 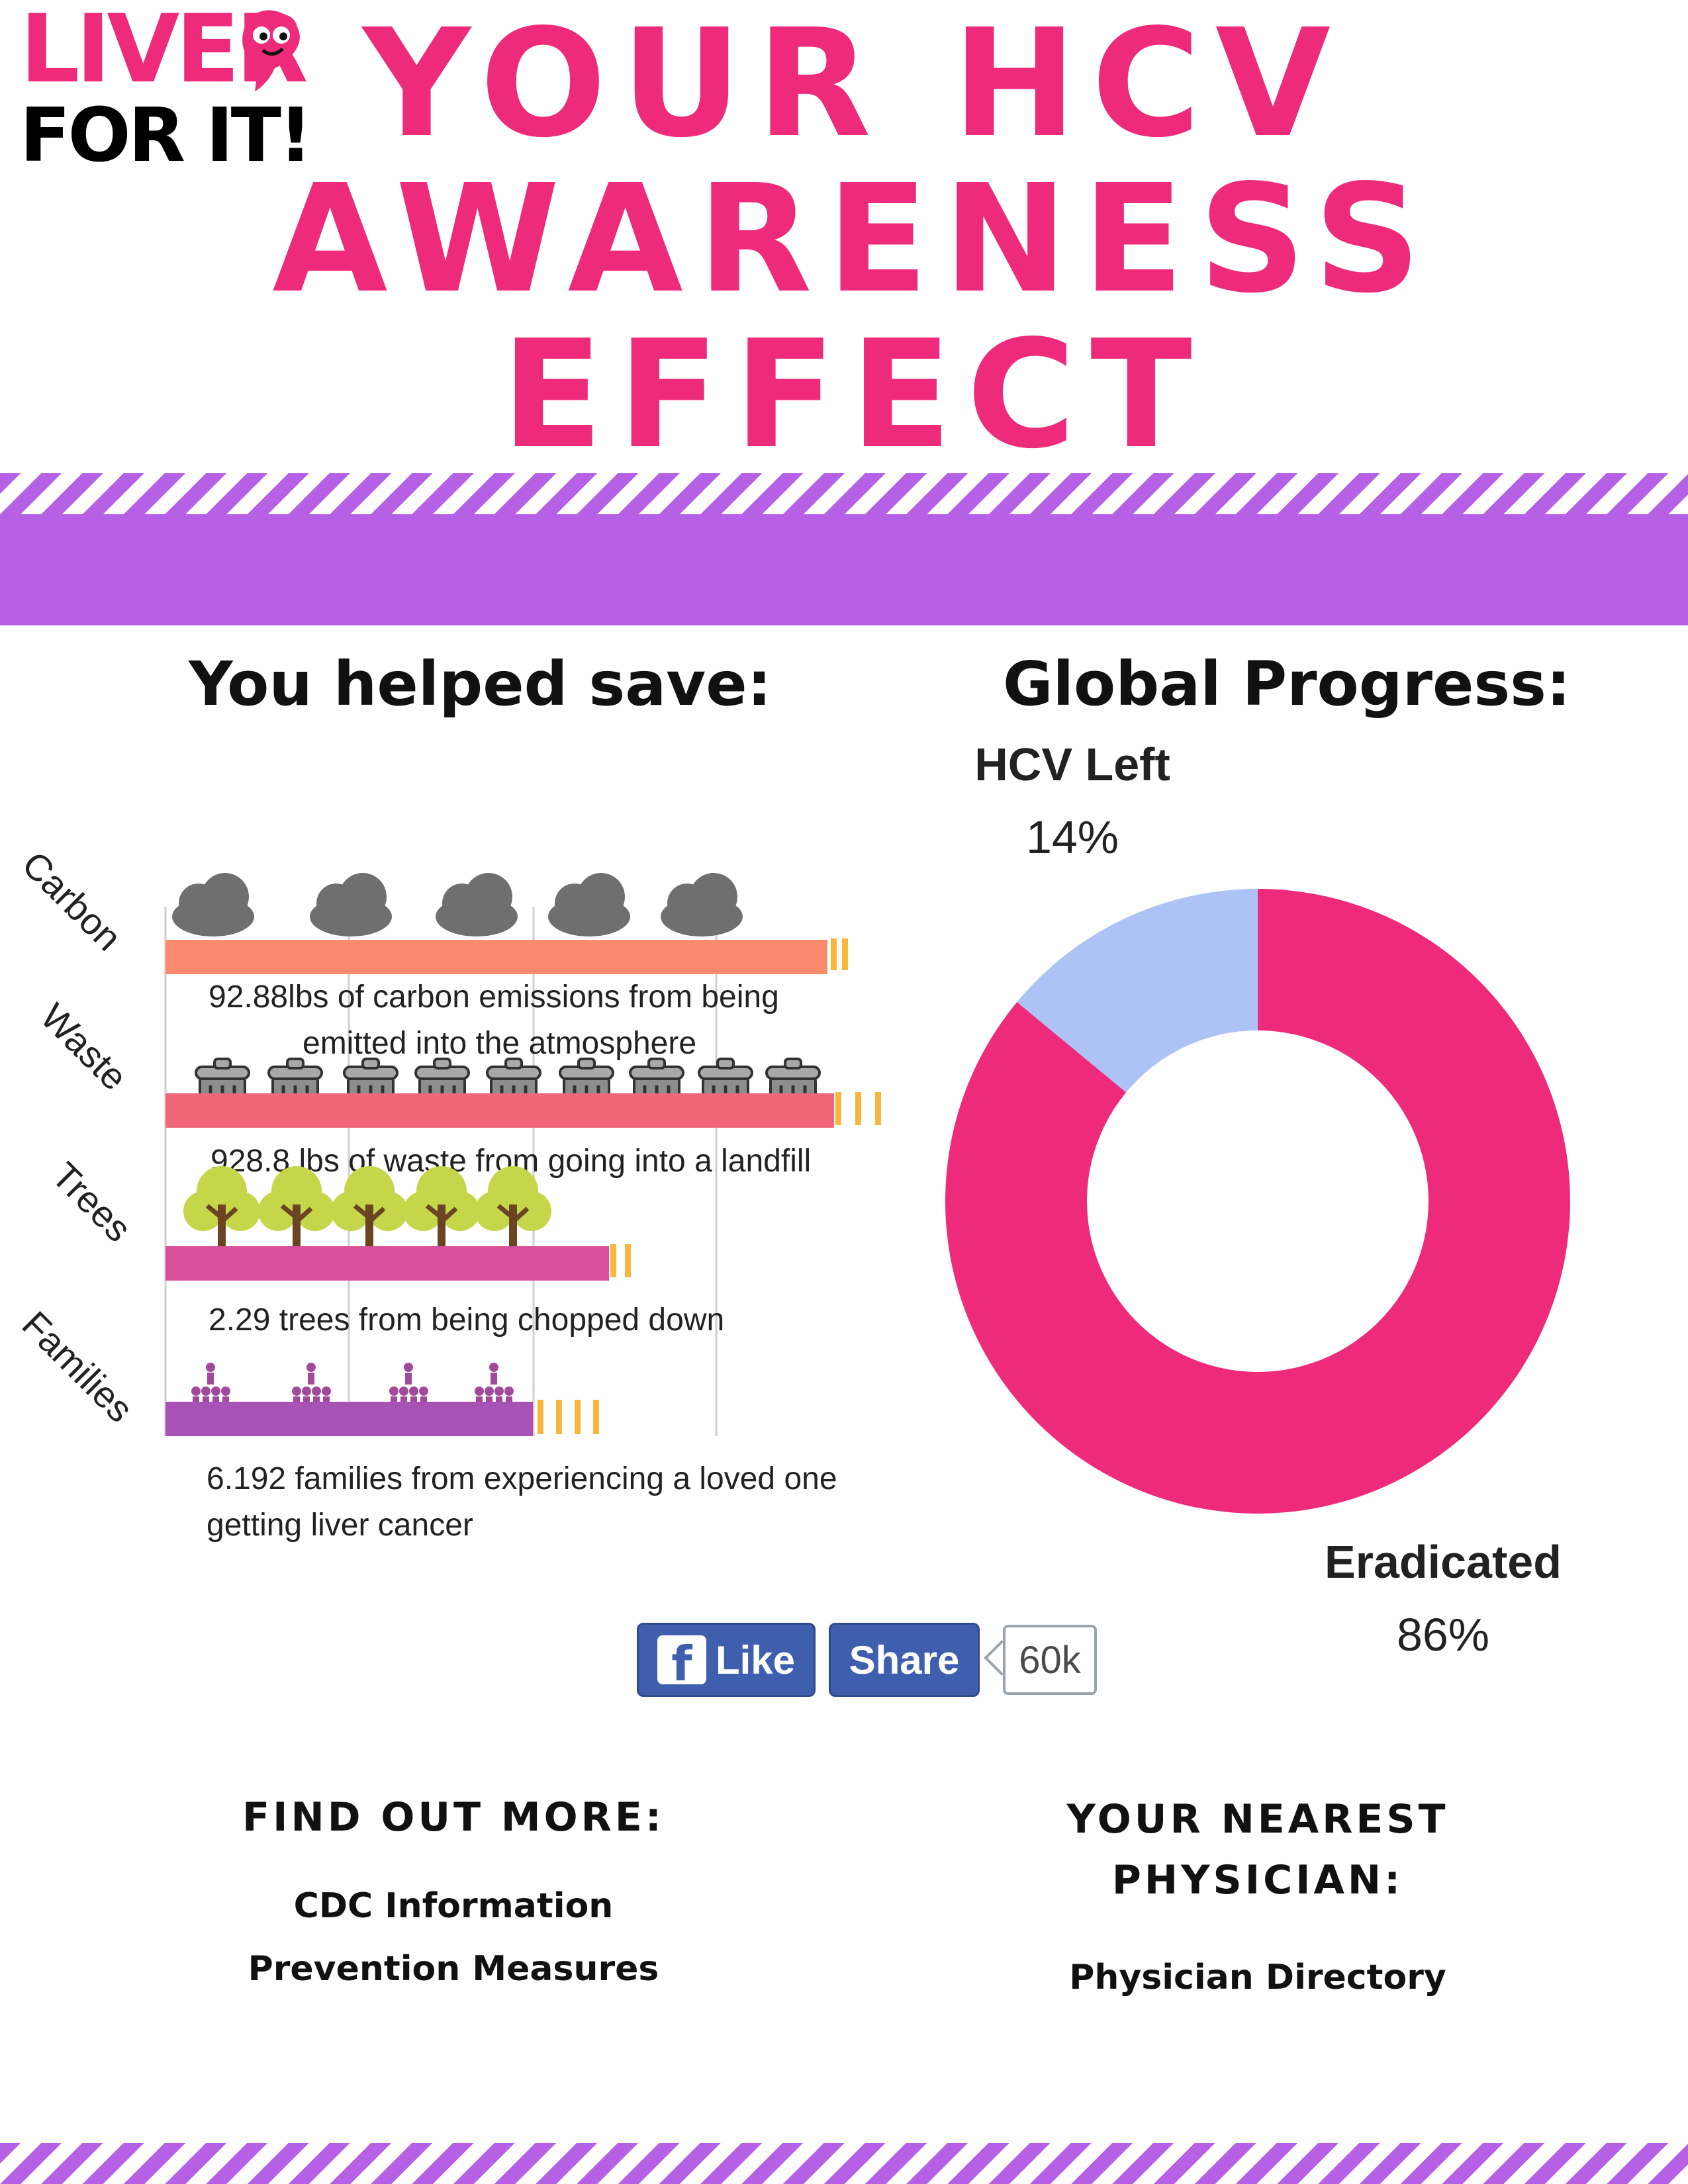 I want to click on physician-heading-line2: PHYSICIAN:, so click(x=1257, y=1880).